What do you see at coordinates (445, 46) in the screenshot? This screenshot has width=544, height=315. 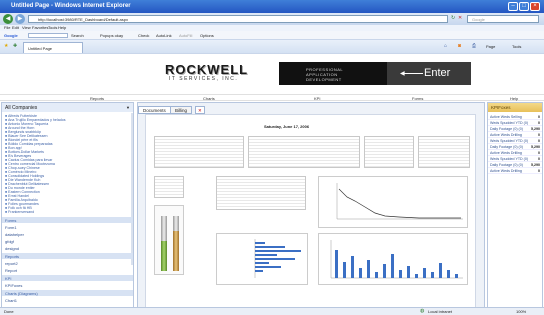 I see `home-icon: ⌂` at bounding box center [445, 46].